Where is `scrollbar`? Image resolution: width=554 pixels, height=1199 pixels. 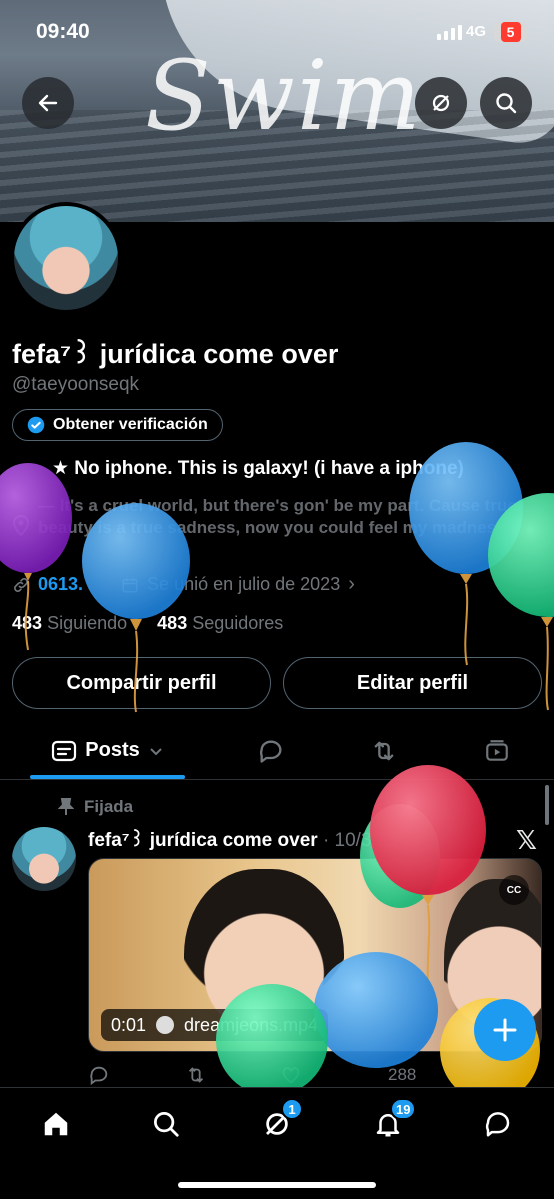
scrollbar is located at coordinates (547, 805).